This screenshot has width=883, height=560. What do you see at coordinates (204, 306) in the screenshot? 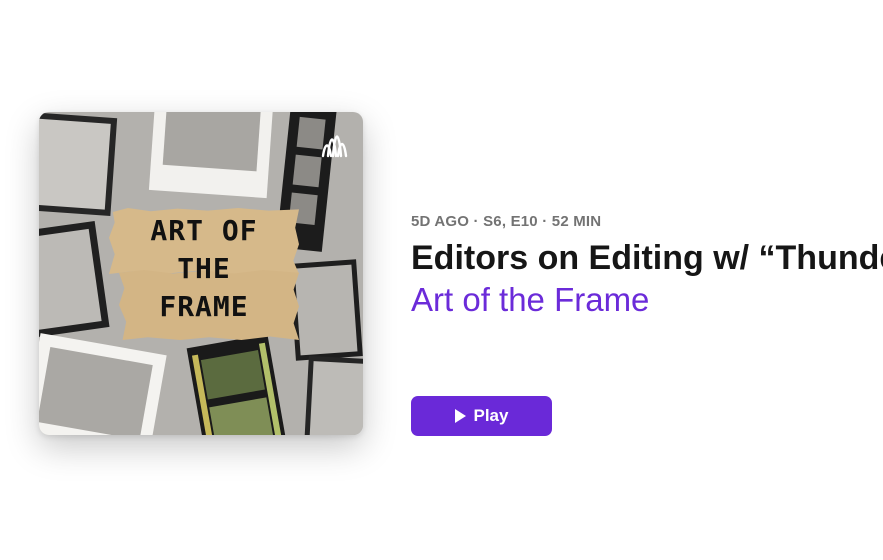
I see `artwork-title-line: FRAME` at bounding box center [204, 306].